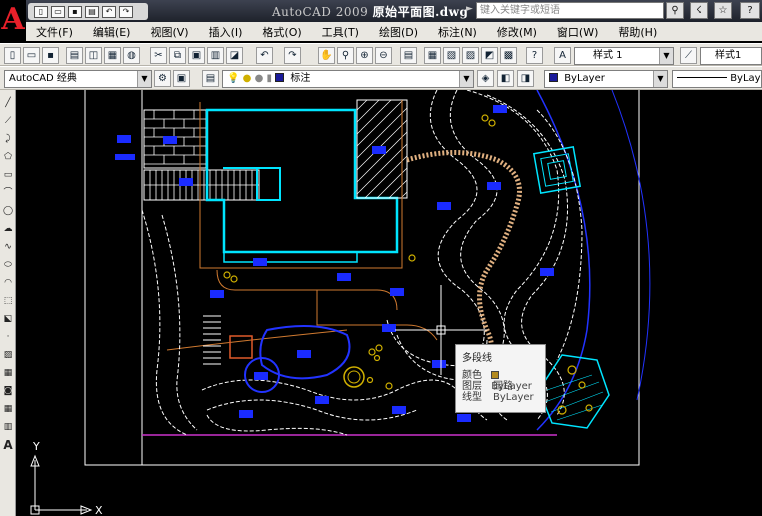 This screenshot has height=516, width=762. Describe the element at coordinates (562, 55) in the screenshot. I see `text-style-icon: A` at that location.